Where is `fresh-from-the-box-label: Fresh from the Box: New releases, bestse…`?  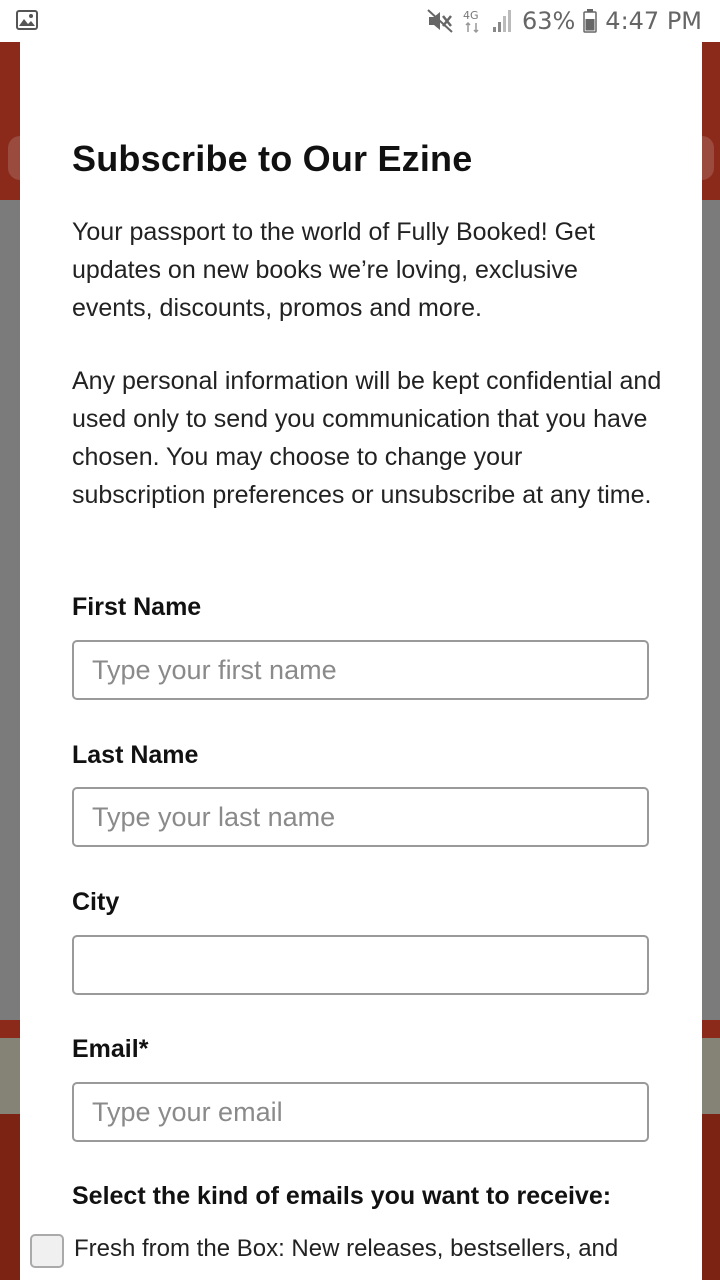 fresh-from-the-box-label: Fresh from the Box: New releases, bestse… is located at coordinates (346, 1248).